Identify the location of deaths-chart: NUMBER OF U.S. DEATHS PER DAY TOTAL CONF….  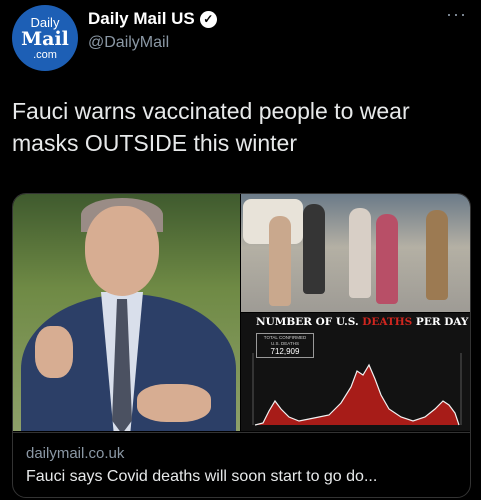
(355, 372).